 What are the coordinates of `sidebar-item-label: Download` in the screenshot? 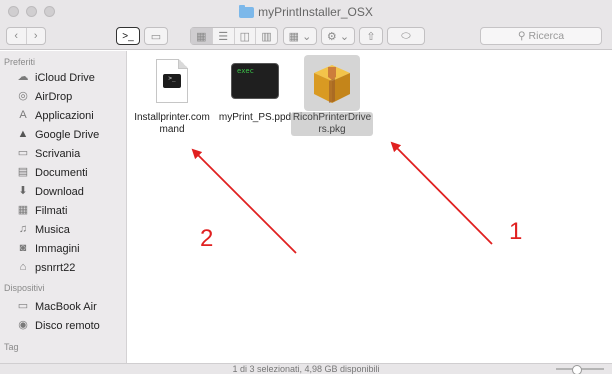 It's located at (59, 191).